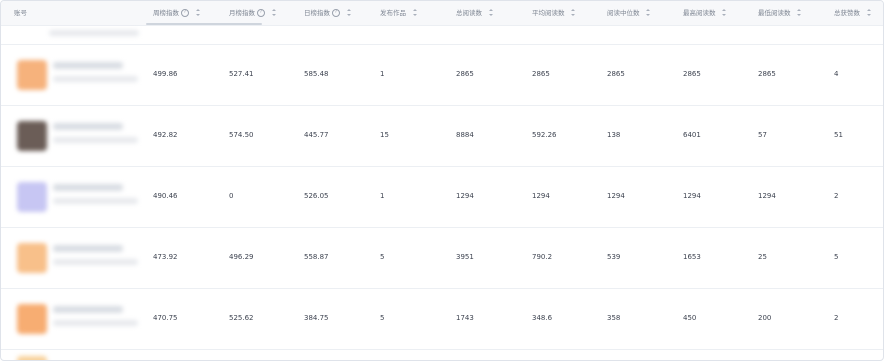  What do you see at coordinates (692, 73) in the screenshot?
I see `cell-max_reads: 2865` at bounding box center [692, 73].